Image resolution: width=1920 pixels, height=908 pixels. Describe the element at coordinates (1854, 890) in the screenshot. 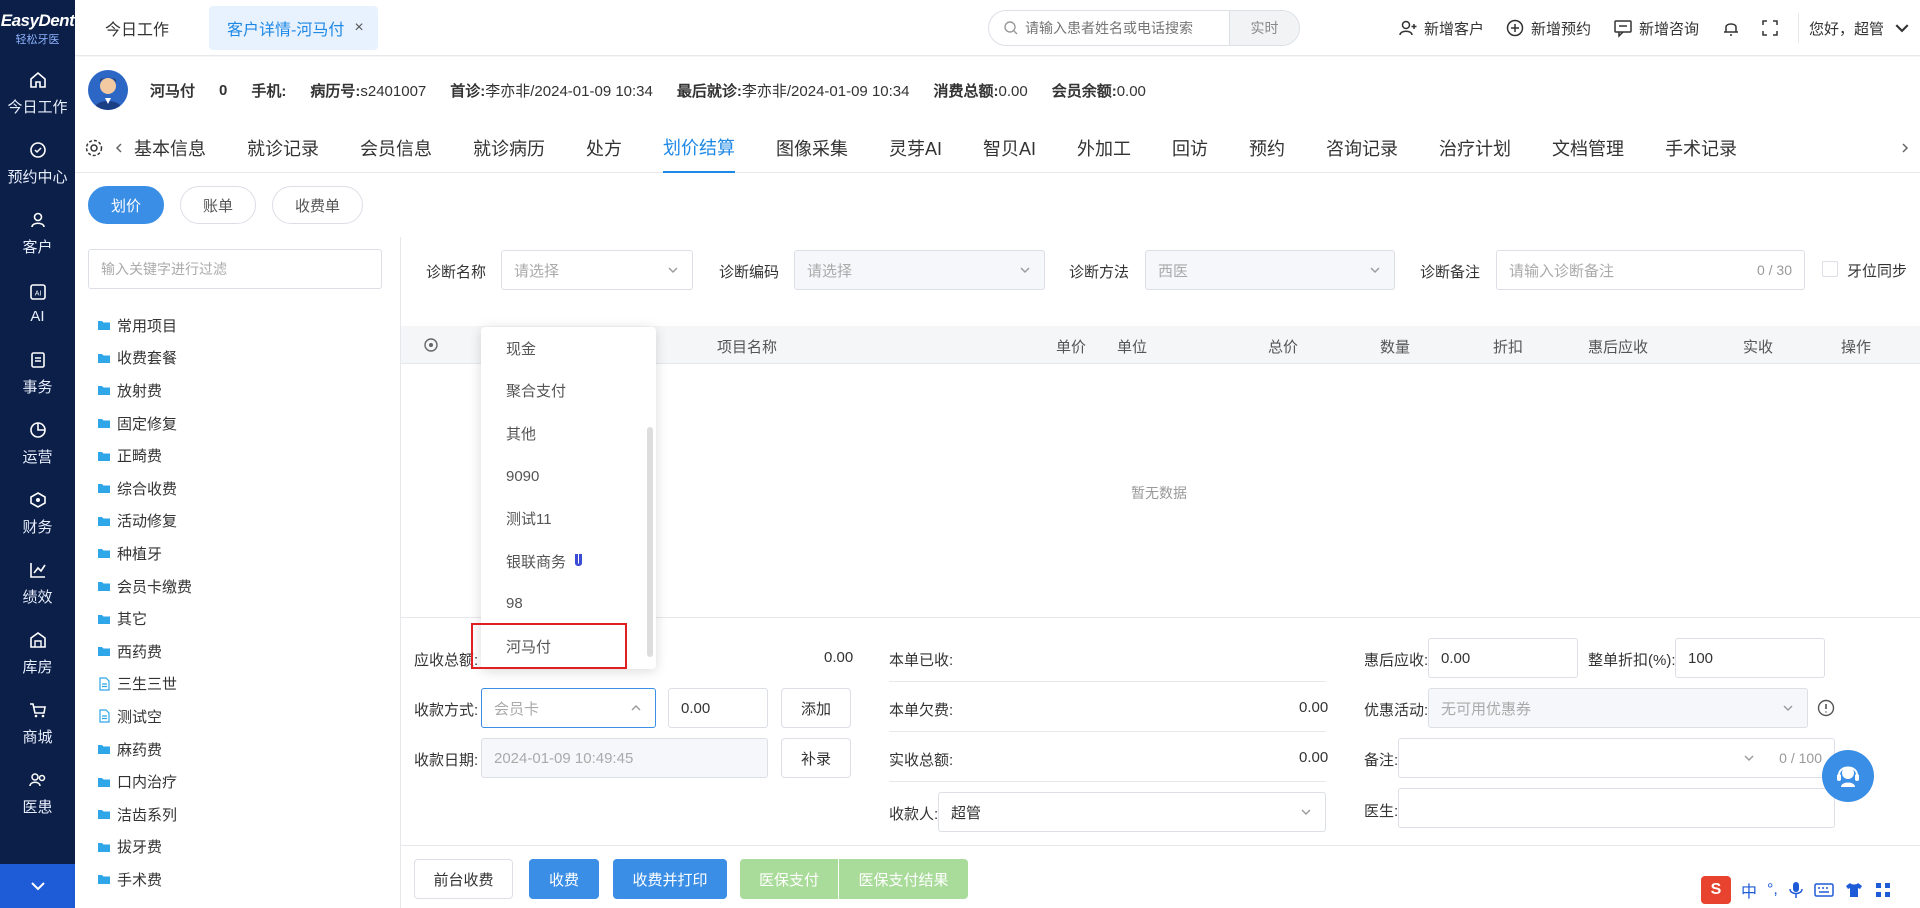

I see `skin-icon` at that location.